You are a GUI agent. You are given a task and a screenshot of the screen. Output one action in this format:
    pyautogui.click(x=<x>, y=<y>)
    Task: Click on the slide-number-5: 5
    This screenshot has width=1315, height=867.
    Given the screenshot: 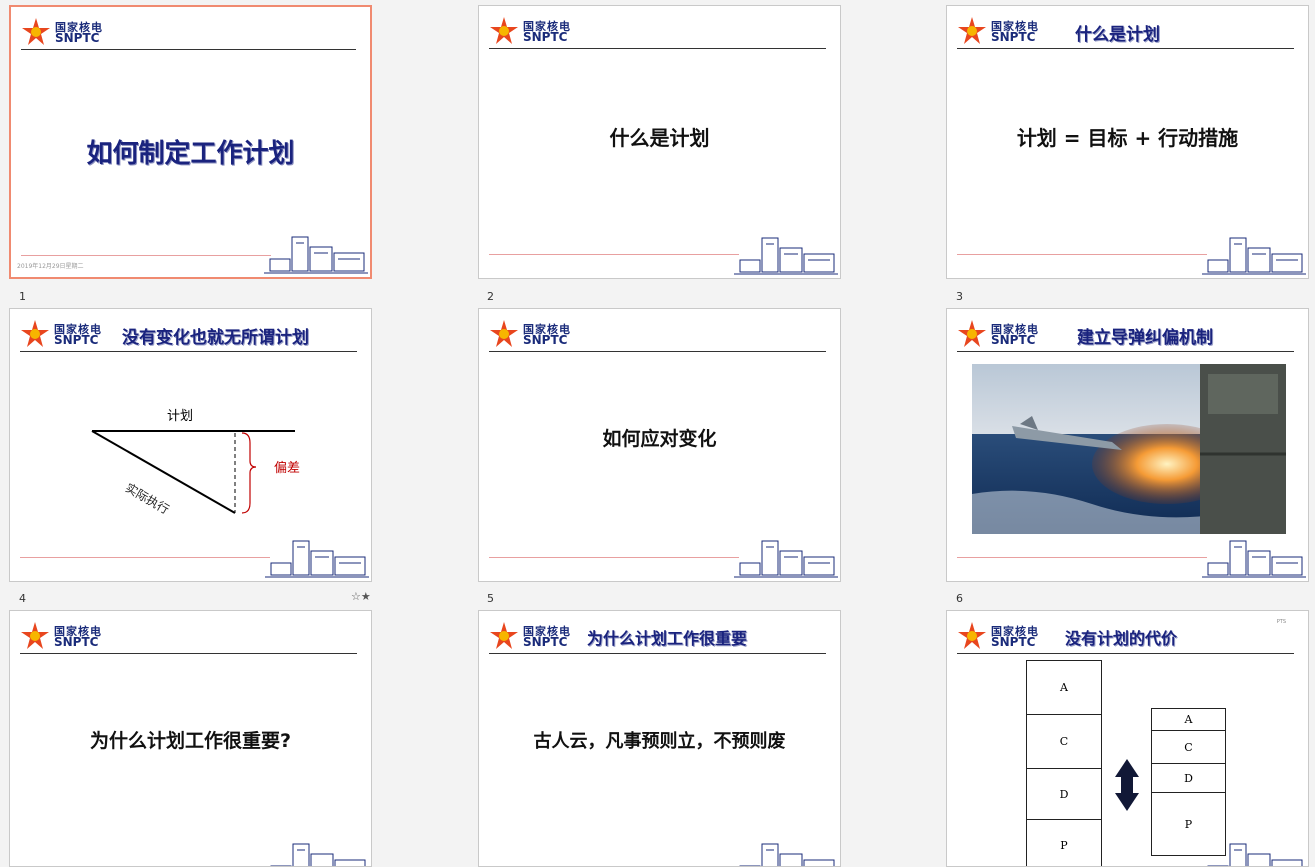 What is the action you would take?
    pyautogui.click(x=490, y=598)
    